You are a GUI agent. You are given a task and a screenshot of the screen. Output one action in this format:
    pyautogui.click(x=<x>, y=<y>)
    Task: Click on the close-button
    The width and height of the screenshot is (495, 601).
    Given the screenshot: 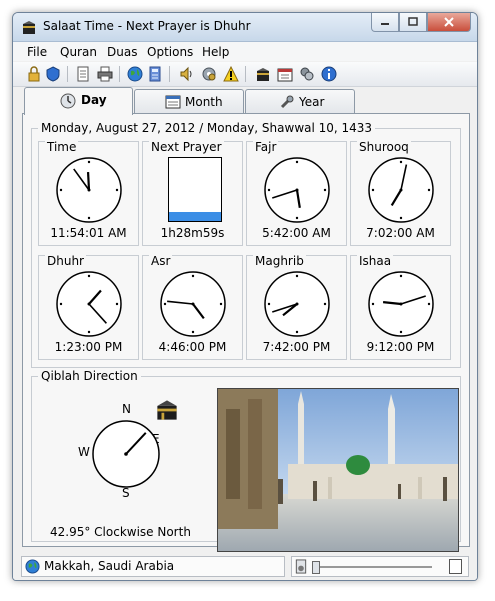 What is the action you would take?
    pyautogui.click(x=449, y=22)
    